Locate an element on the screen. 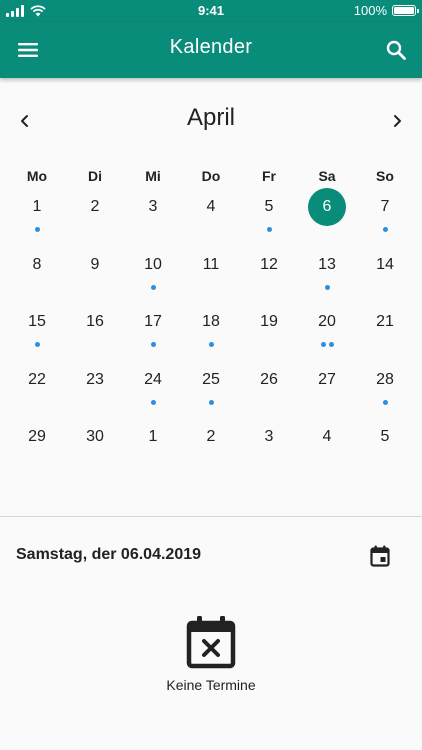 This screenshot has width=422, height=750. day-circle: 24 is located at coordinates (153, 380).